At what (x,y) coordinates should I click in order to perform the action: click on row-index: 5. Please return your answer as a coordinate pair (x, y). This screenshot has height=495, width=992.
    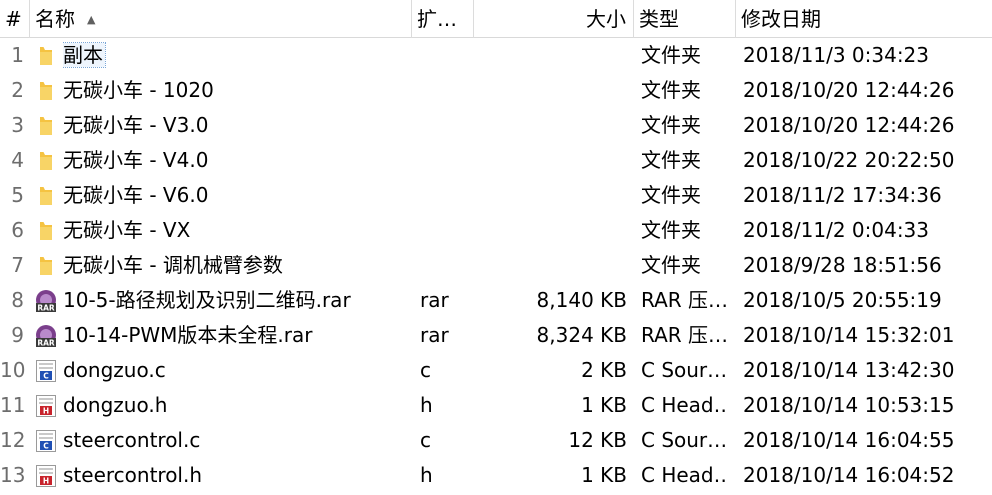
    Looking at the image, I should click on (17, 195).